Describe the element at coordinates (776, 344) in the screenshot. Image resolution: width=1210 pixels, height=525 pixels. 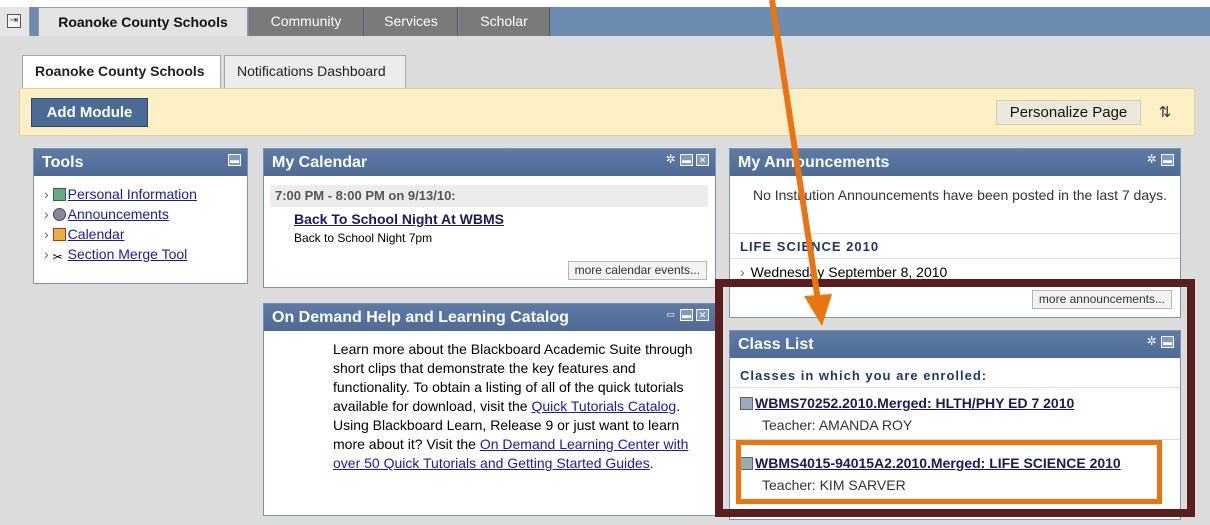
I see `class-list-title: Class List` at that location.